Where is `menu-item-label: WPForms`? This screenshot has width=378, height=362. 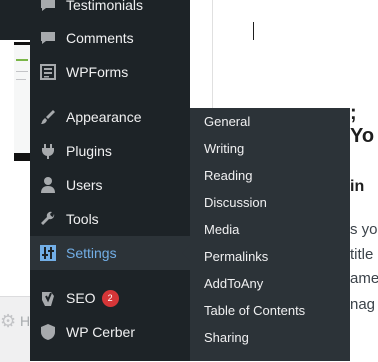 menu-item-label: WPForms is located at coordinates (97, 72).